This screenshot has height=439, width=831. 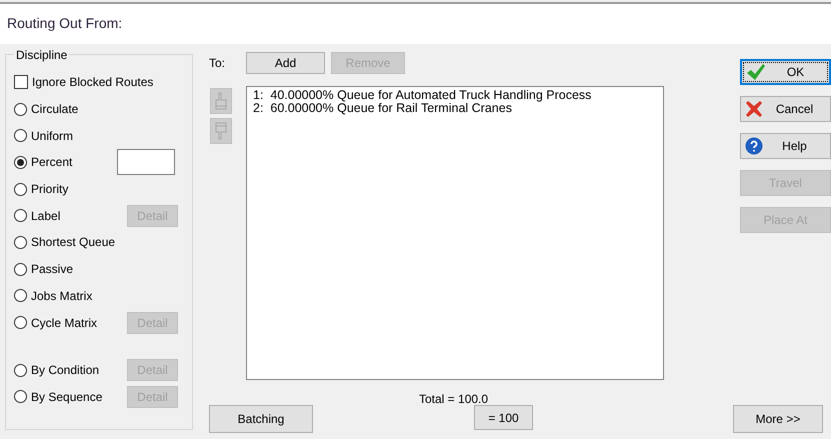 What do you see at coordinates (453, 399) in the screenshot?
I see `total-label: Total = 100.0` at bounding box center [453, 399].